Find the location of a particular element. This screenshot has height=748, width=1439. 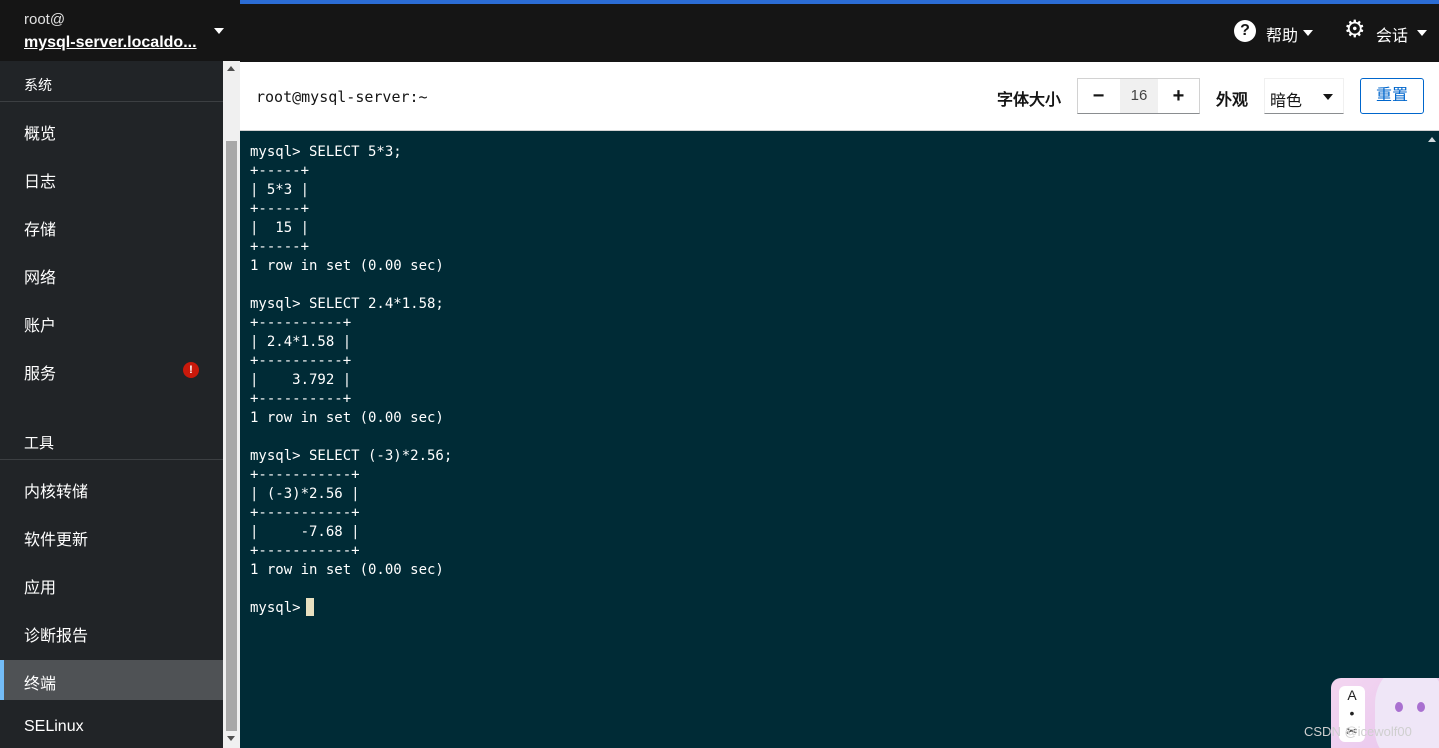

increase-font-button: + is located at coordinates (1178, 96).